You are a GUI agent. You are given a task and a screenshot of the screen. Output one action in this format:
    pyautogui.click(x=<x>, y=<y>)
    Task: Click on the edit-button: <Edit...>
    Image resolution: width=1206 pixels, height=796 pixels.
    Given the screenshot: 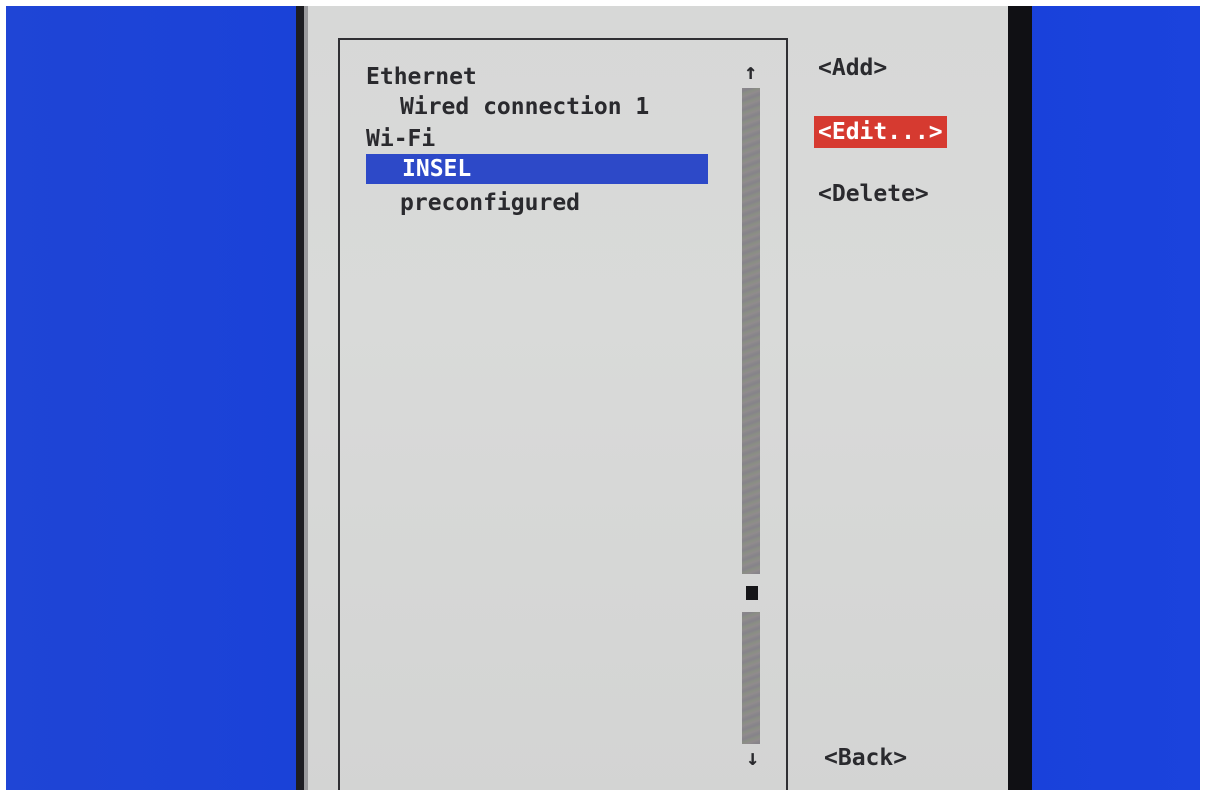 What is the action you would take?
    pyautogui.click(x=880, y=132)
    